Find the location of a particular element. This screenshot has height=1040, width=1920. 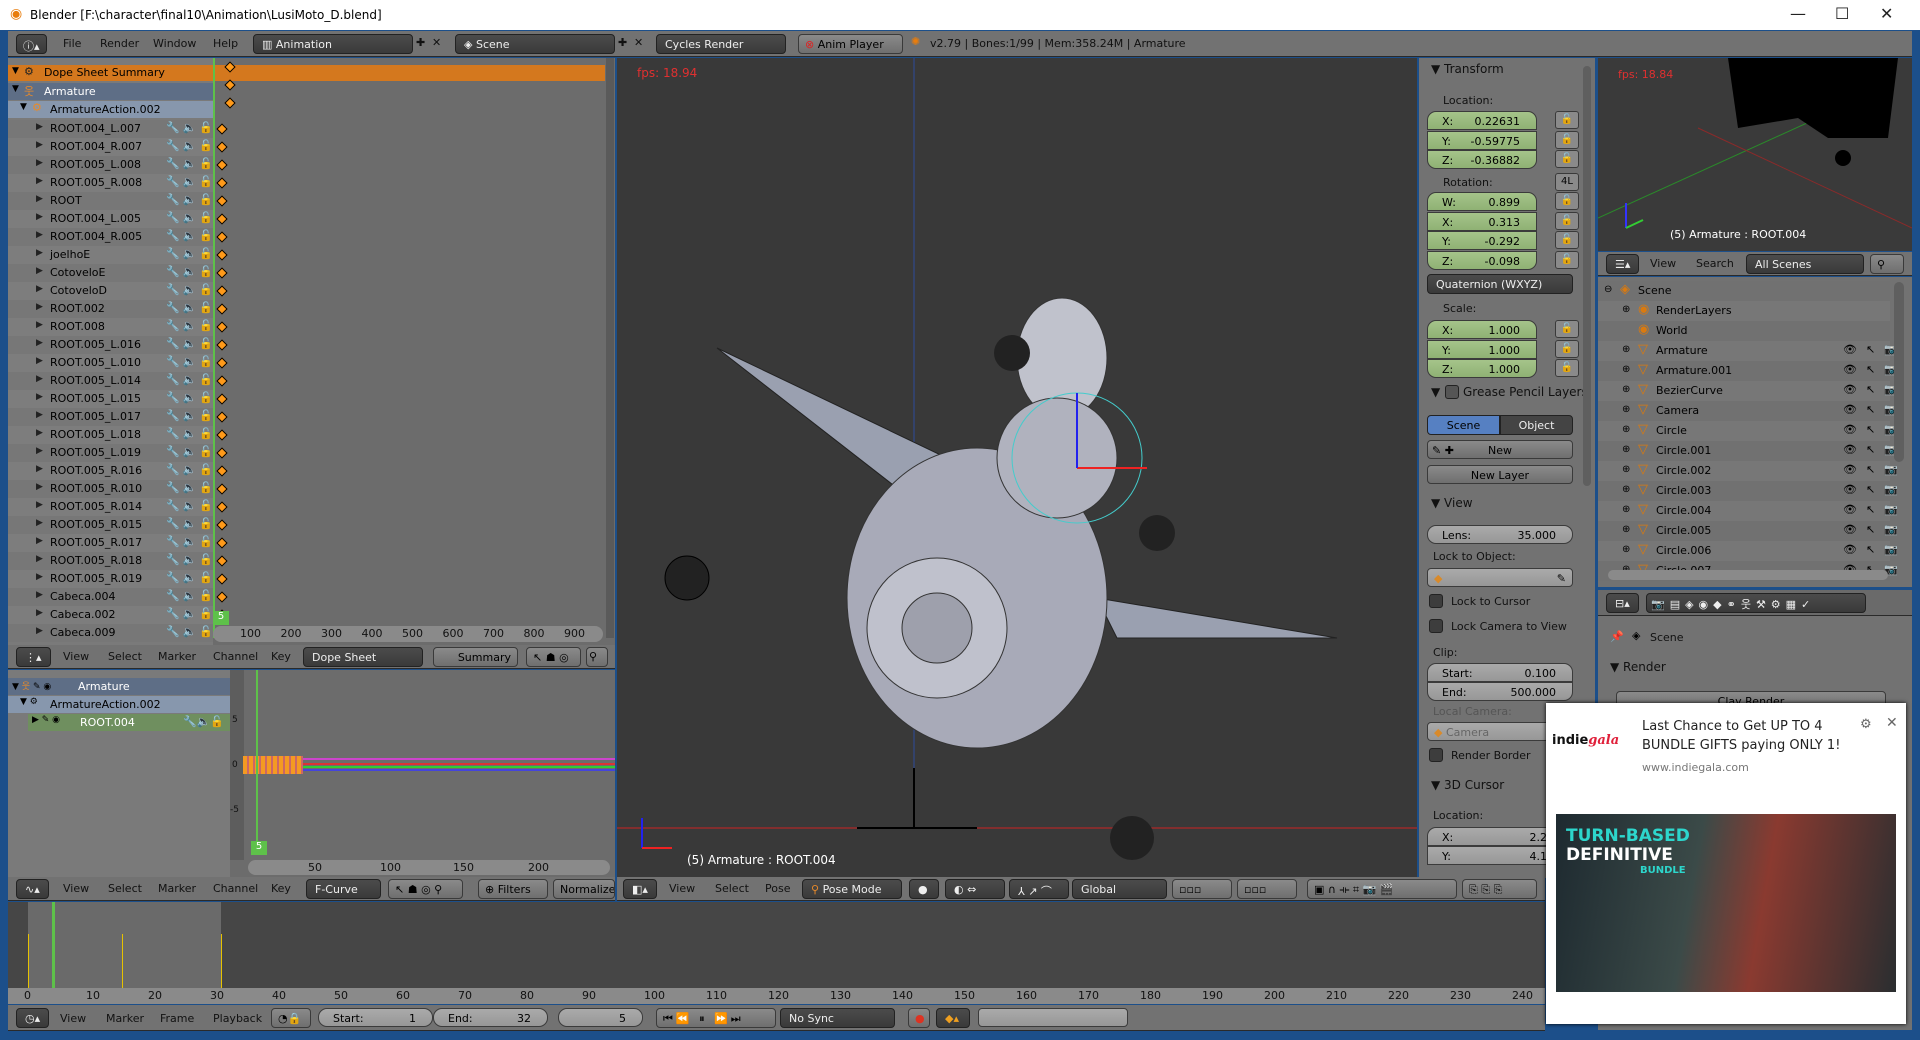

graph-mode-select: F-Curve is located at coordinates (343, 889).